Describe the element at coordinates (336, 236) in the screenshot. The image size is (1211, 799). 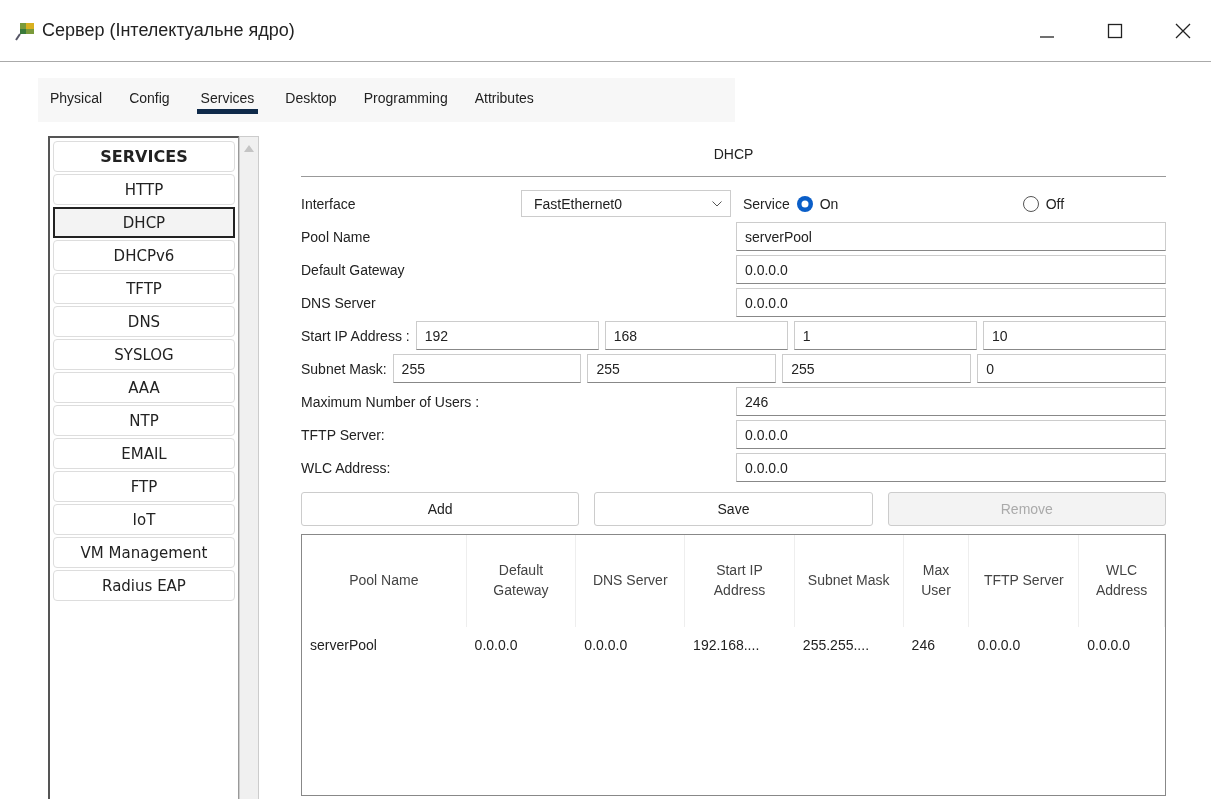
I see `field-label: Pool Name` at that location.